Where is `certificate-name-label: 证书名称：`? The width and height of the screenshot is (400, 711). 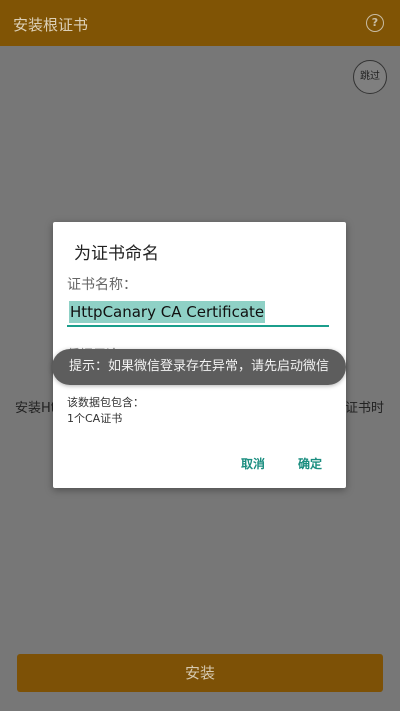 certificate-name-label: 证书名称： is located at coordinates (102, 285).